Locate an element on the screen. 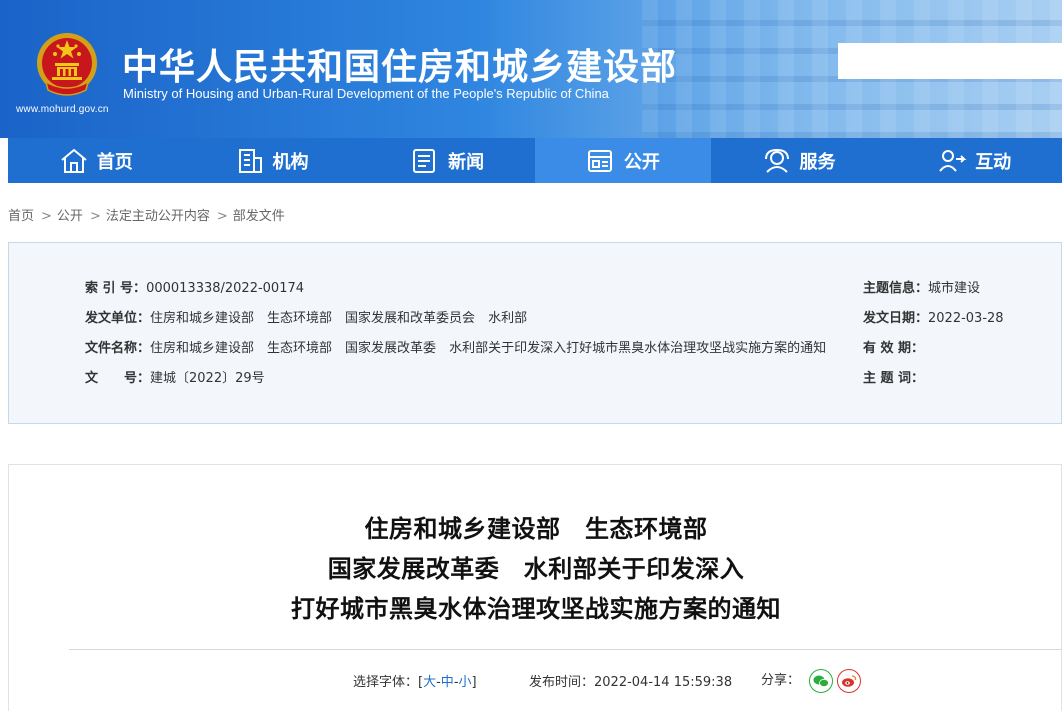  info-date: 发文日期：2022-03-28 is located at coordinates (933, 316).